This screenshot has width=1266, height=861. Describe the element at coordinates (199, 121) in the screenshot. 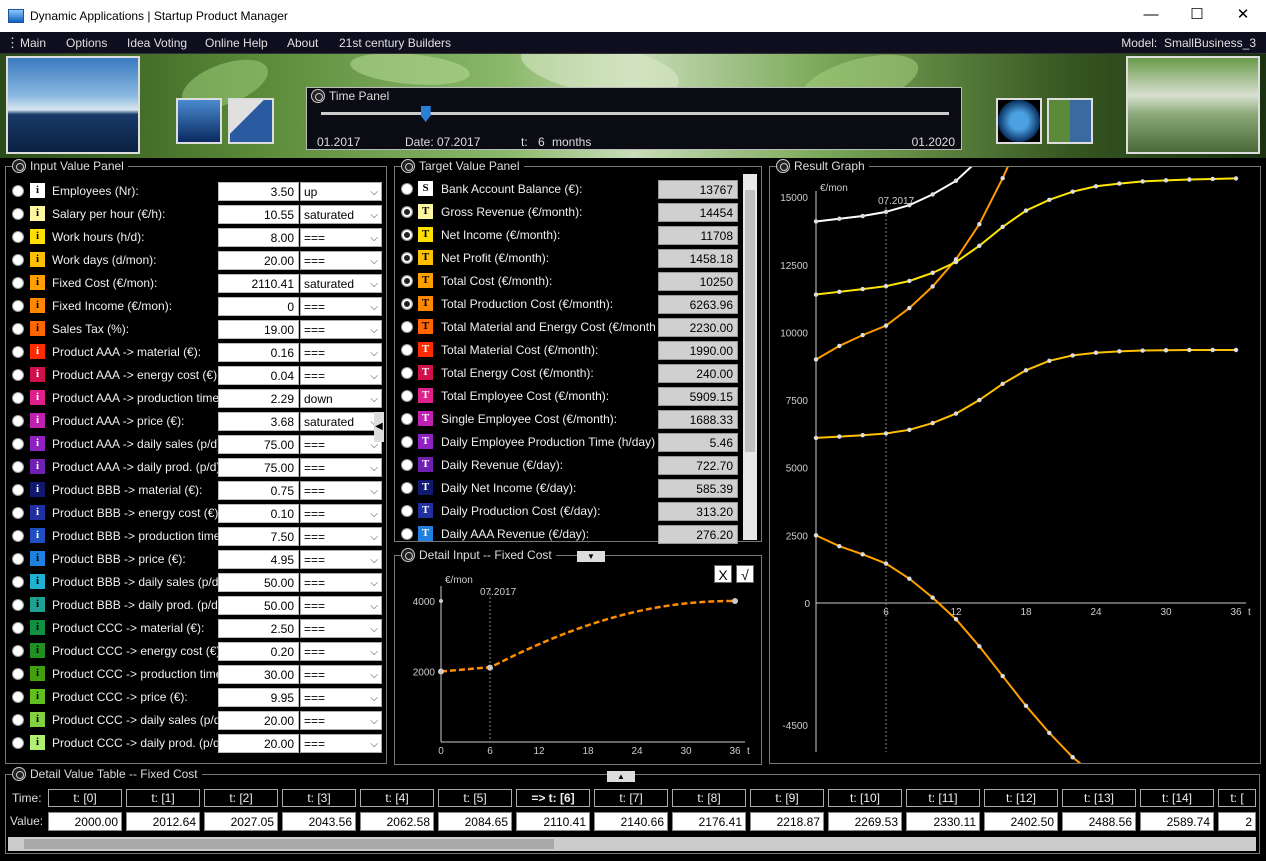

I see `ocean-thumbnail` at that location.